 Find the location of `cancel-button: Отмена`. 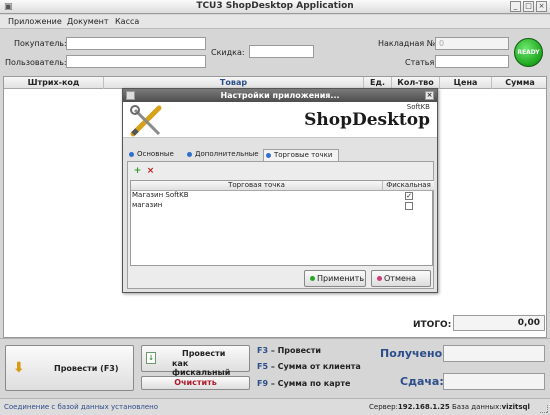

cancel-button: Отмена is located at coordinates (401, 278).